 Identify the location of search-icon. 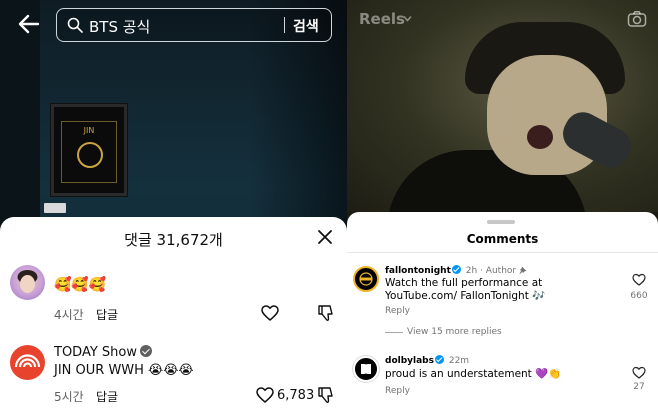
(75, 25).